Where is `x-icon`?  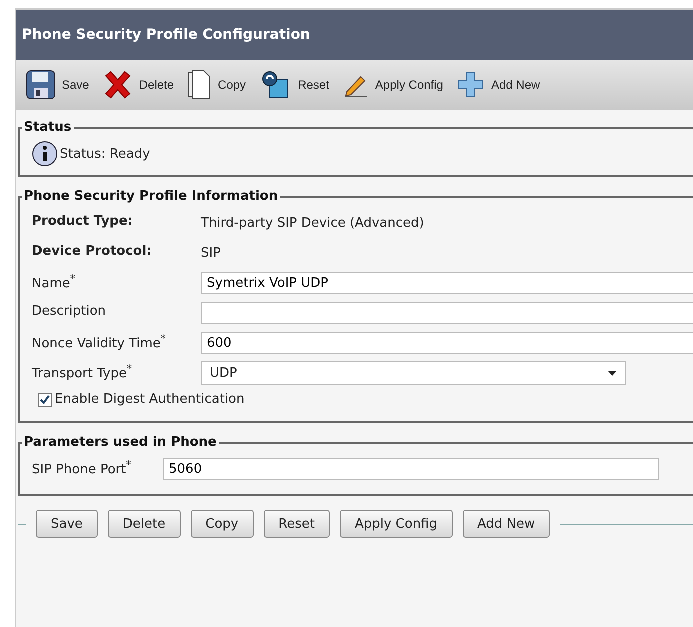 x-icon is located at coordinates (118, 85).